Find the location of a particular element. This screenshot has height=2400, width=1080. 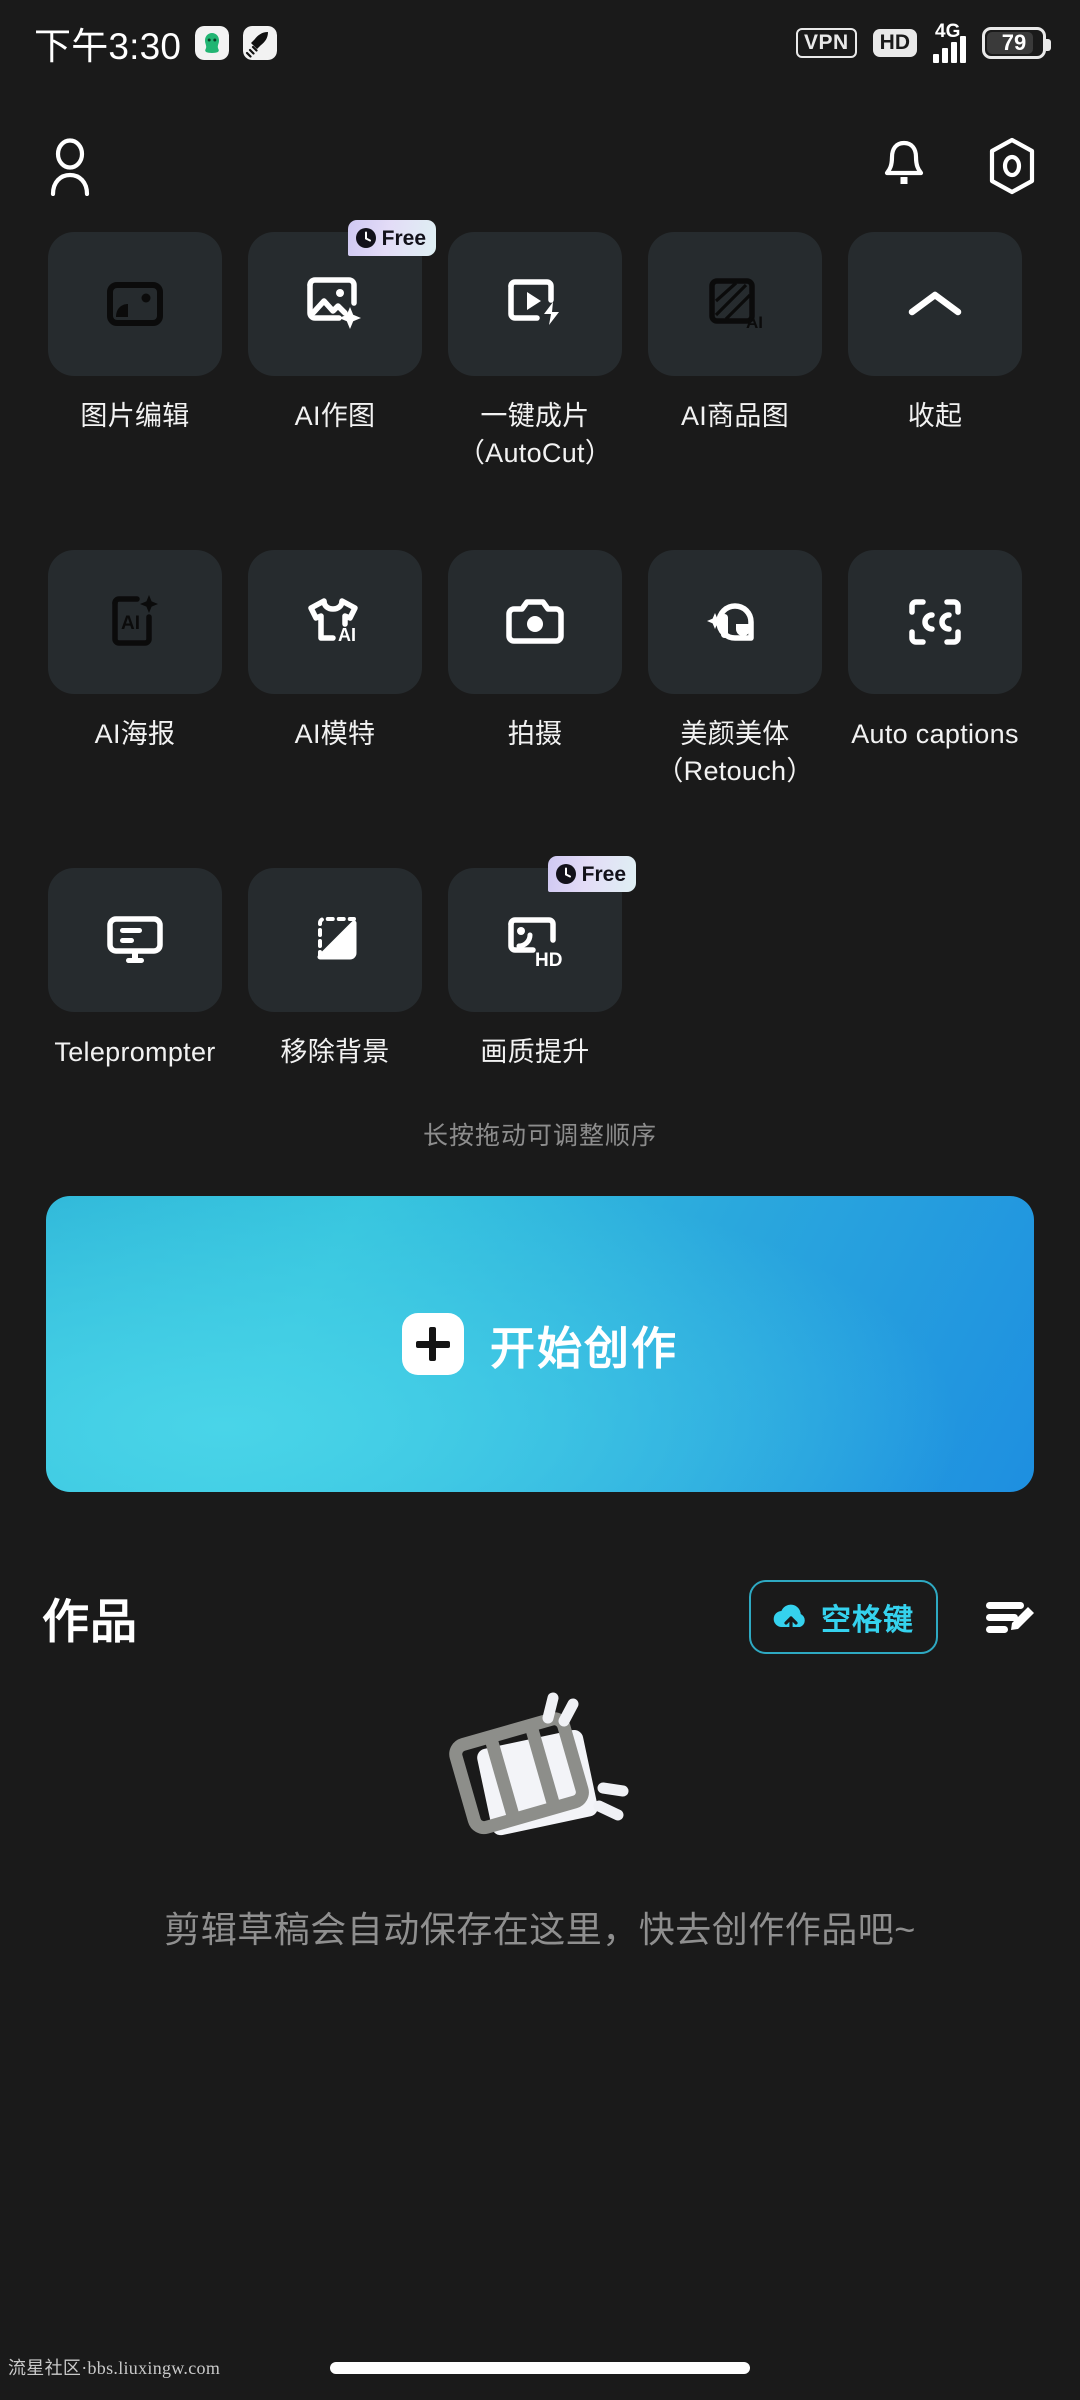

signal-indicator: 4G is located at coordinates (949, 42).